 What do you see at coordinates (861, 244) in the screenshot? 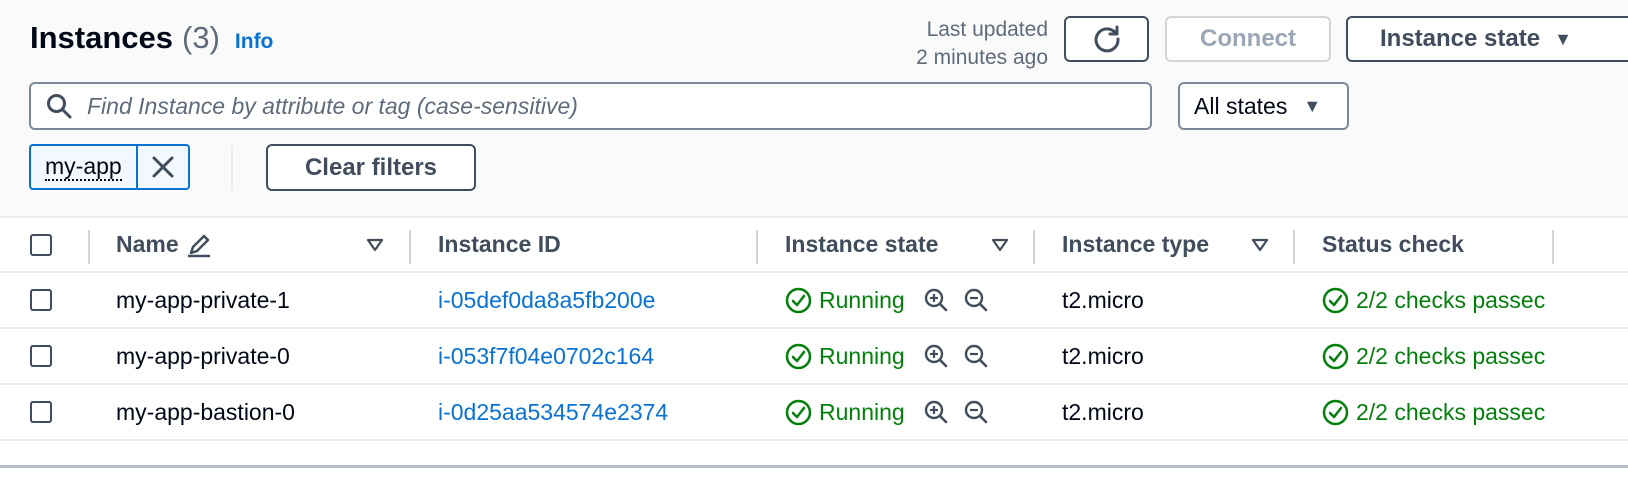
I see `column-header-instance-state: Instance state` at bounding box center [861, 244].